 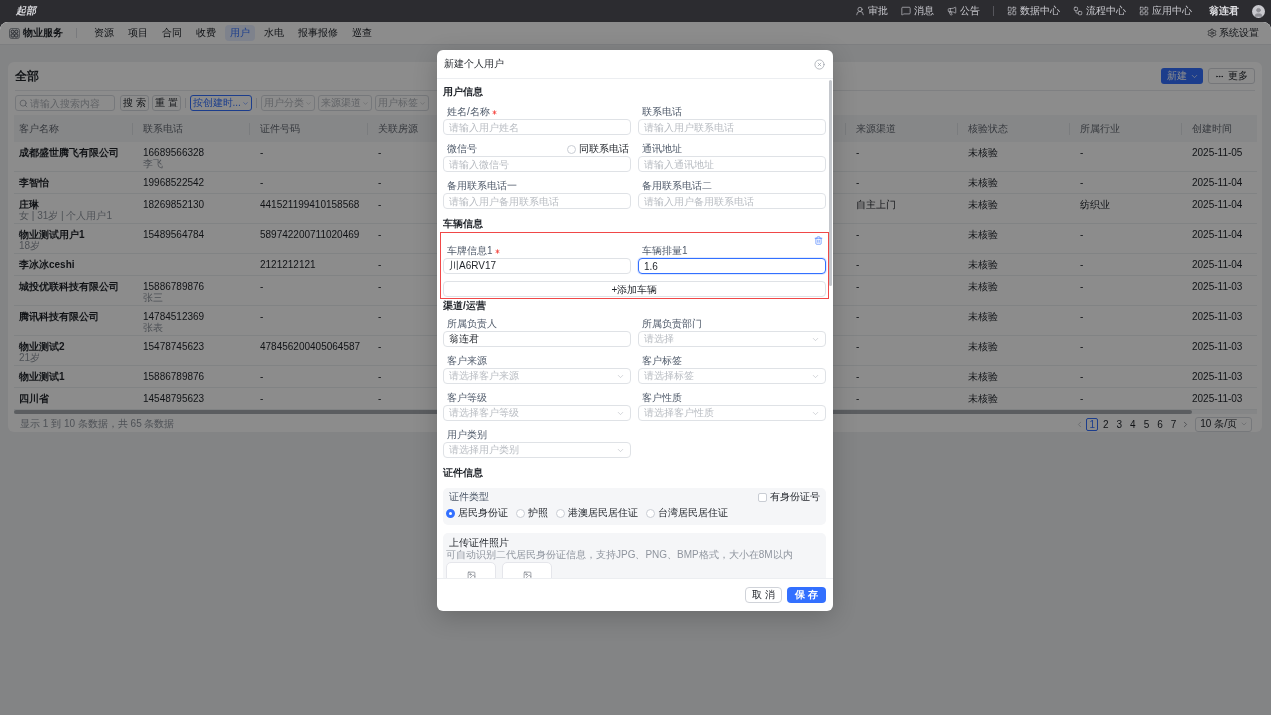 What do you see at coordinates (598, 149) in the screenshot?
I see `radio-option: 同联系电话` at bounding box center [598, 149].